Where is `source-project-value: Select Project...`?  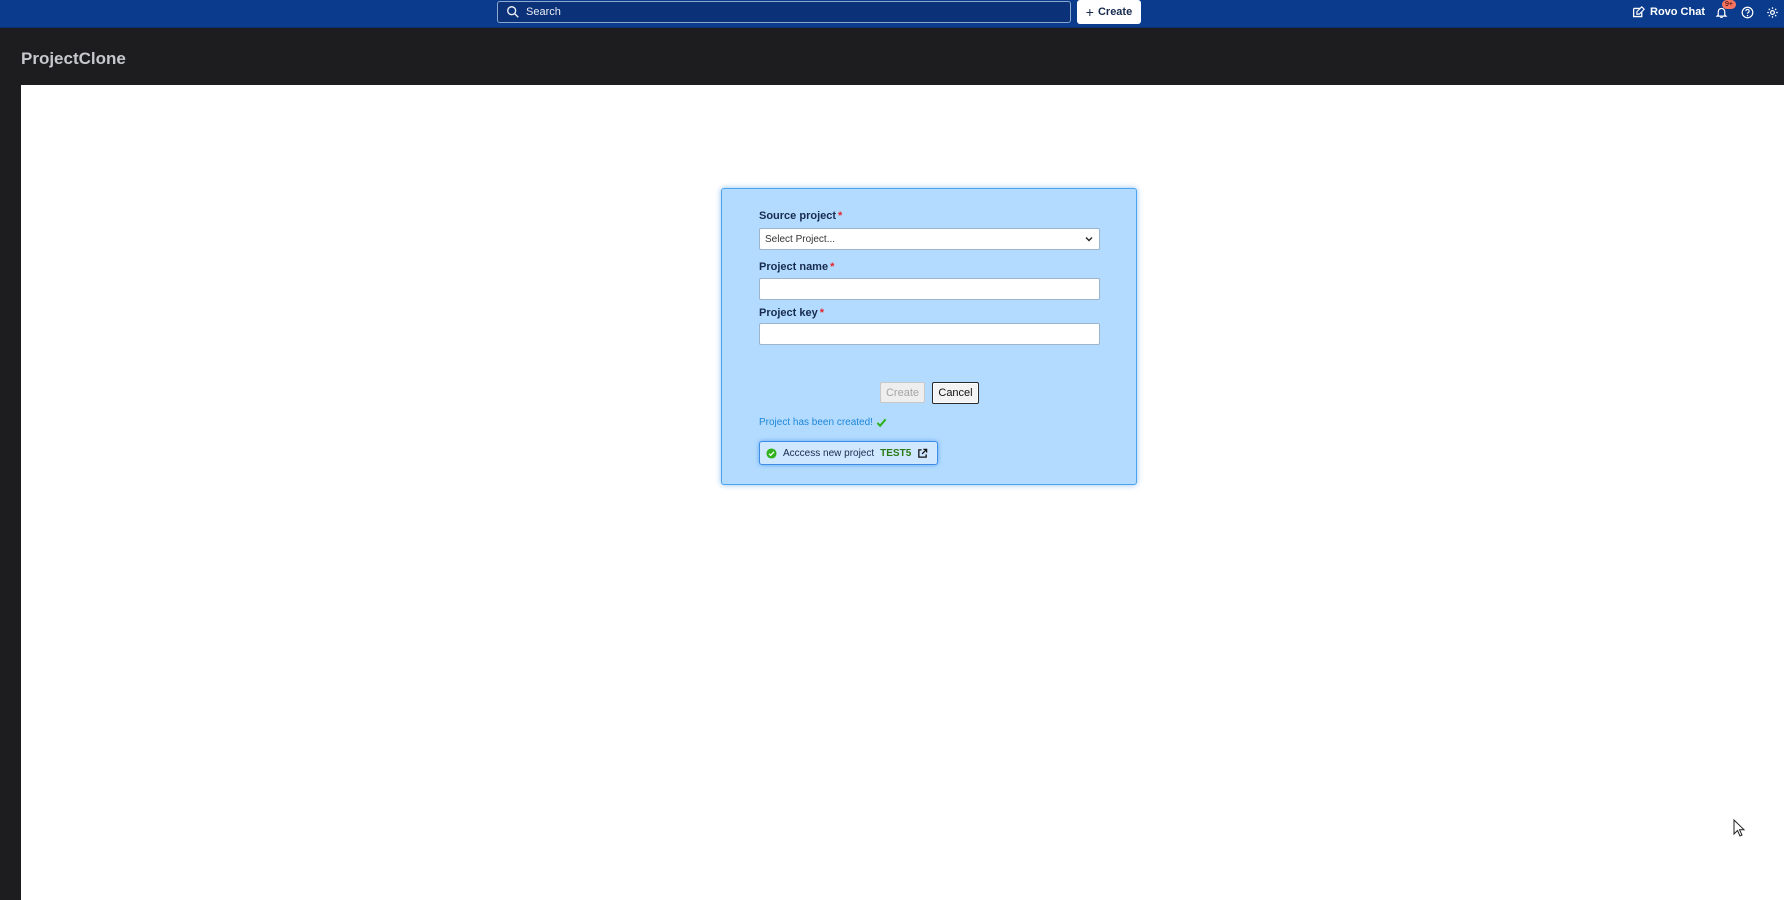
source-project-value: Select Project... is located at coordinates (800, 239).